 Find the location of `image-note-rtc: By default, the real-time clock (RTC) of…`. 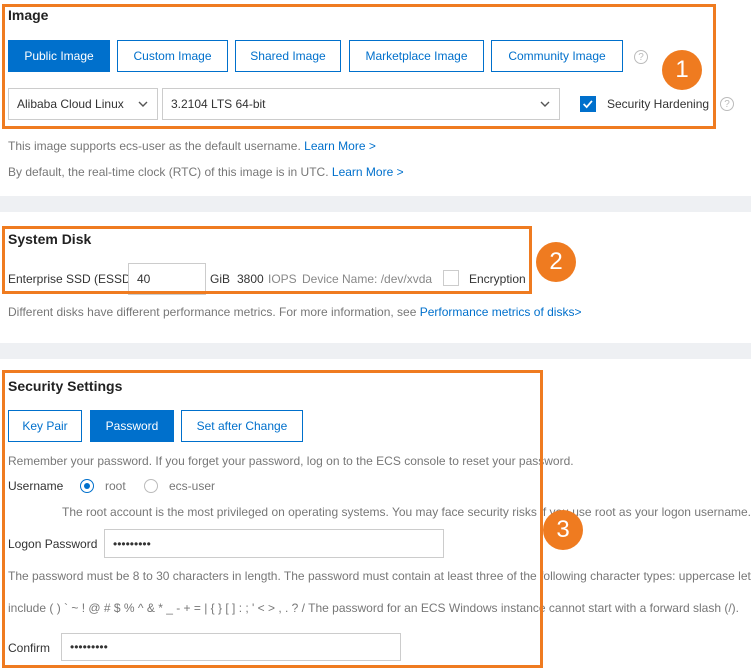

image-note-rtc: By default, the real-time clock (RTC) of… is located at coordinates (206, 172).